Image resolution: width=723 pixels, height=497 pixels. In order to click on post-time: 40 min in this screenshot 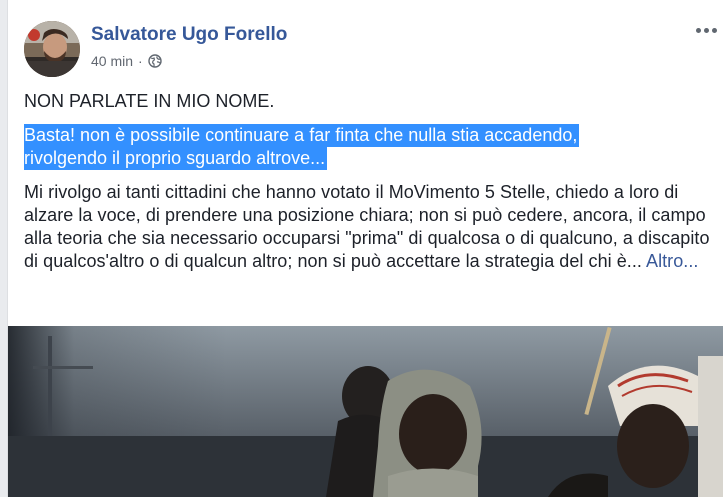, I will do `click(112, 61)`.